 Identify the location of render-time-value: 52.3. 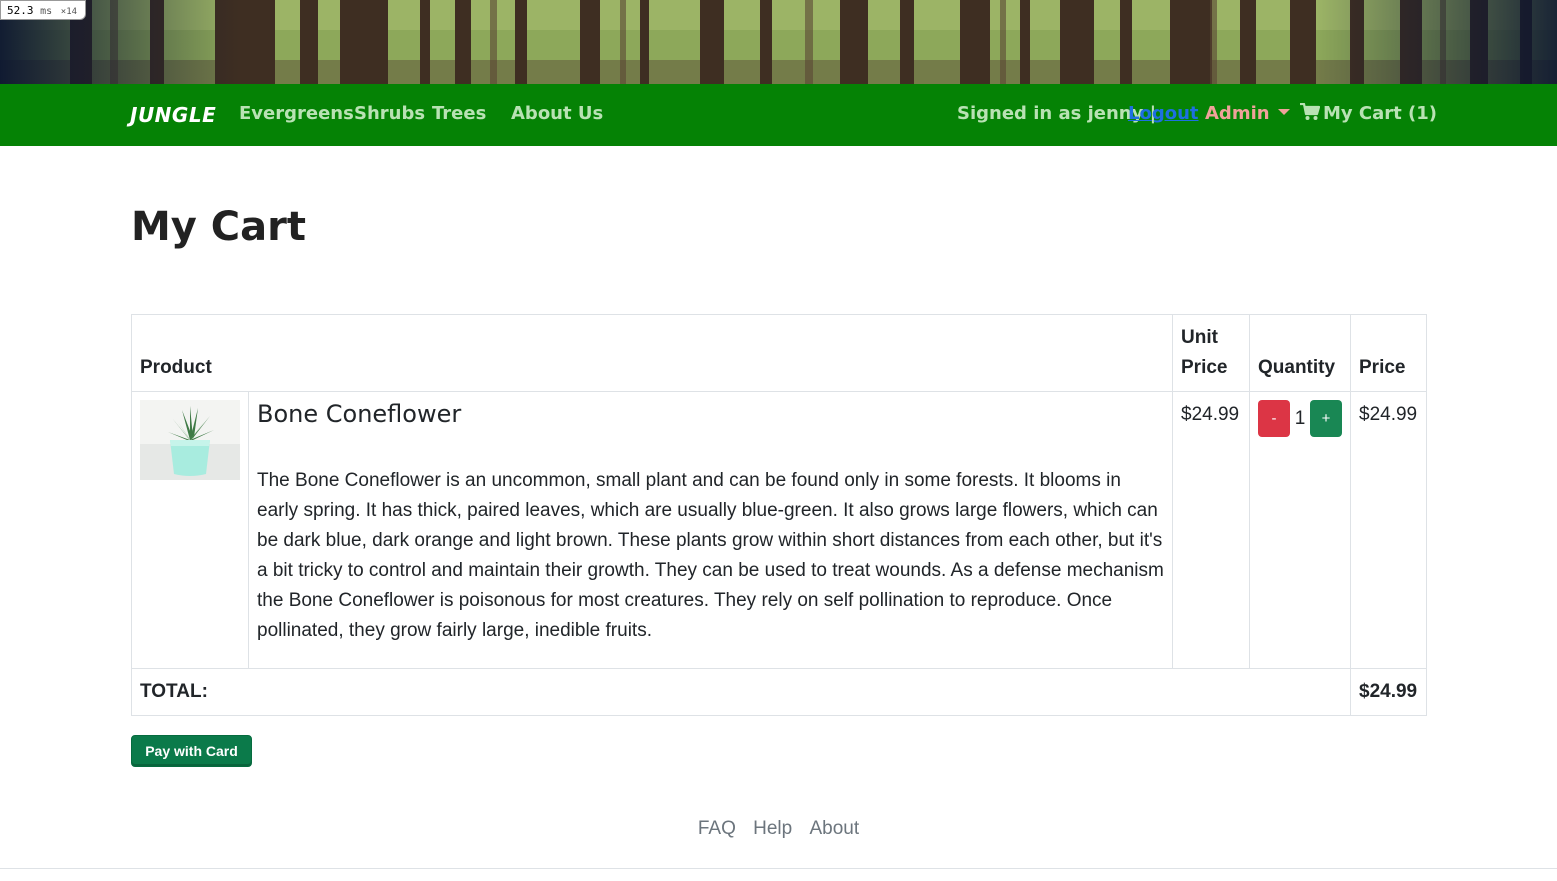
(20, 10).